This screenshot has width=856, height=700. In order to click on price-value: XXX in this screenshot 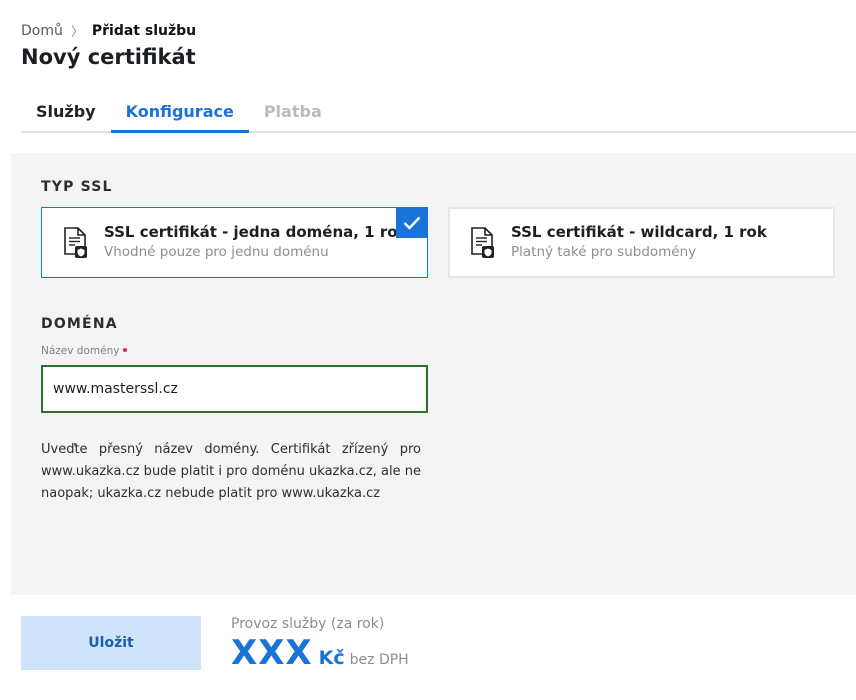, I will do `click(272, 653)`.